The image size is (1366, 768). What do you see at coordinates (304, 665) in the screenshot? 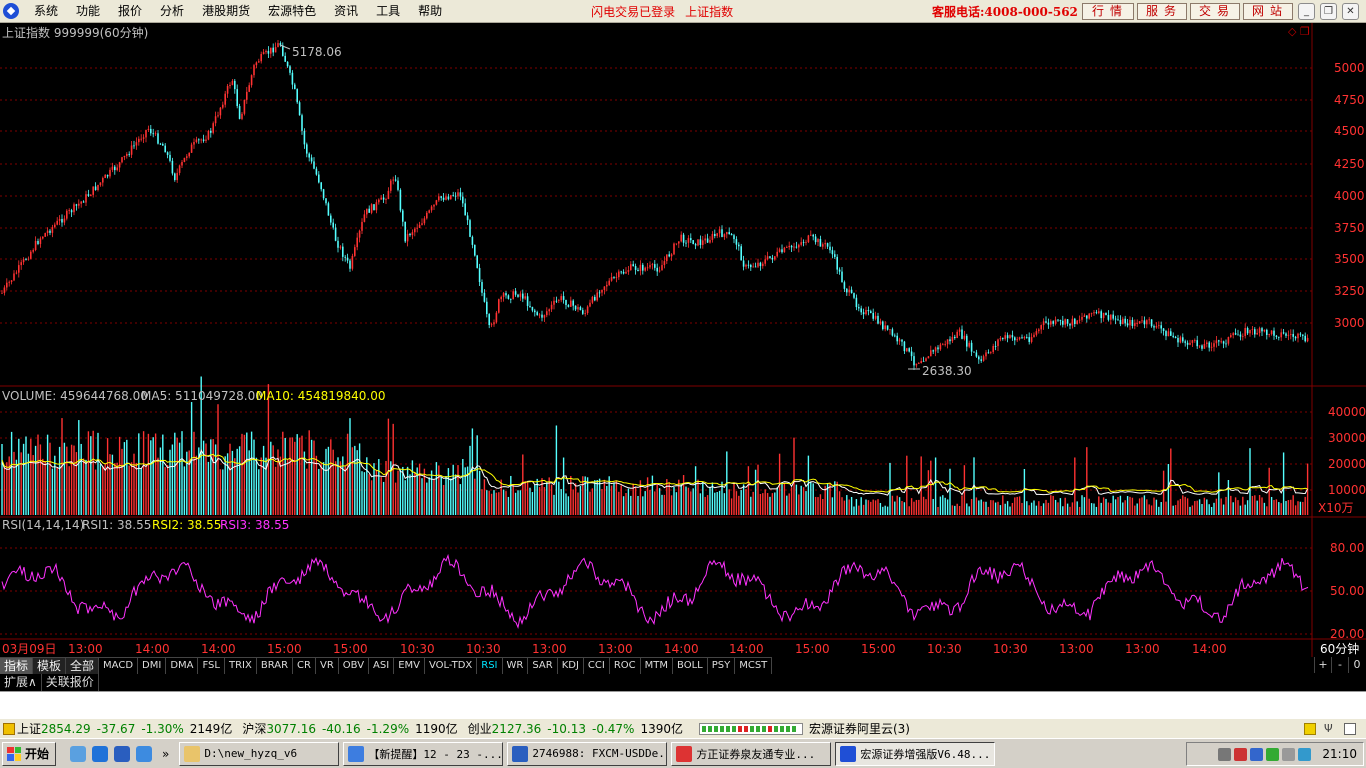
I see `indicator-cr: CR` at bounding box center [304, 665].